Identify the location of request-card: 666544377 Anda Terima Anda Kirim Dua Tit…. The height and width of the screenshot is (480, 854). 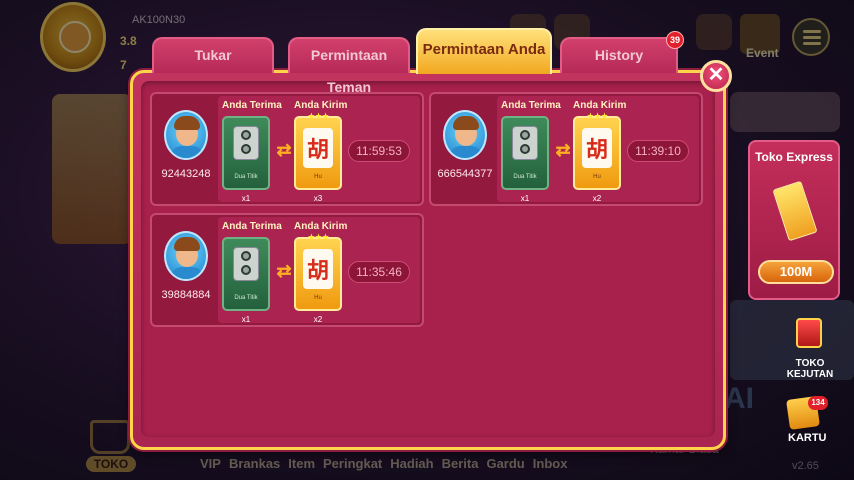
(566, 149).